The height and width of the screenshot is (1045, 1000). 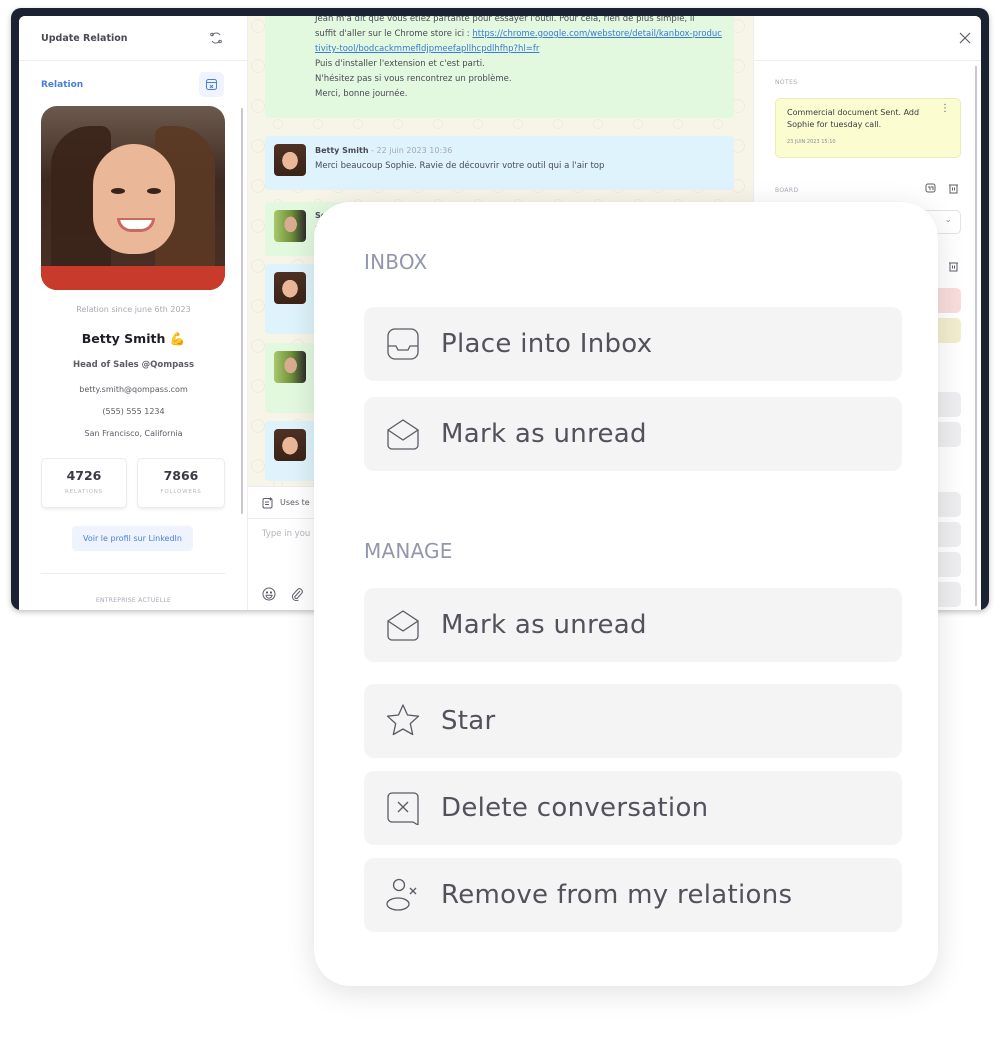 What do you see at coordinates (133, 573) in the screenshot?
I see `divider` at bounding box center [133, 573].